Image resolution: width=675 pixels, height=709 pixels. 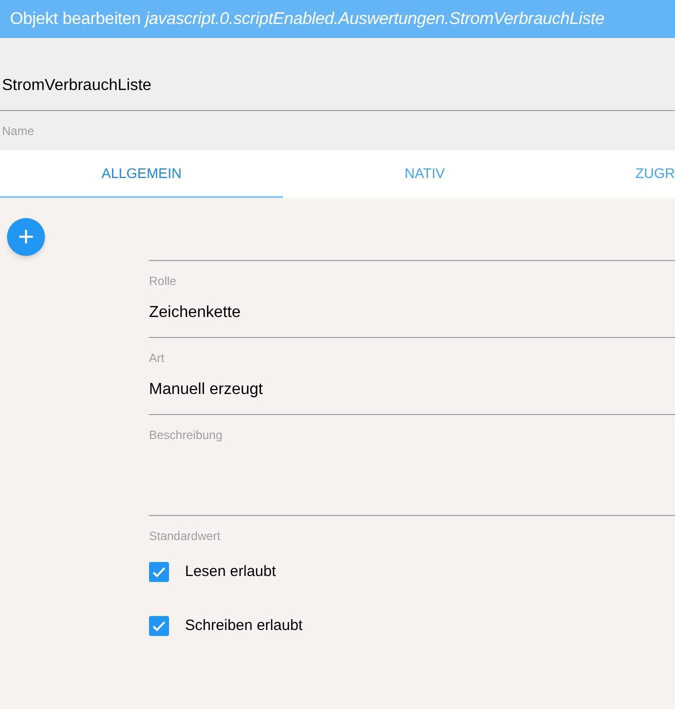 What do you see at coordinates (412, 314) in the screenshot?
I see `text-field: Zeichenkette` at bounding box center [412, 314].